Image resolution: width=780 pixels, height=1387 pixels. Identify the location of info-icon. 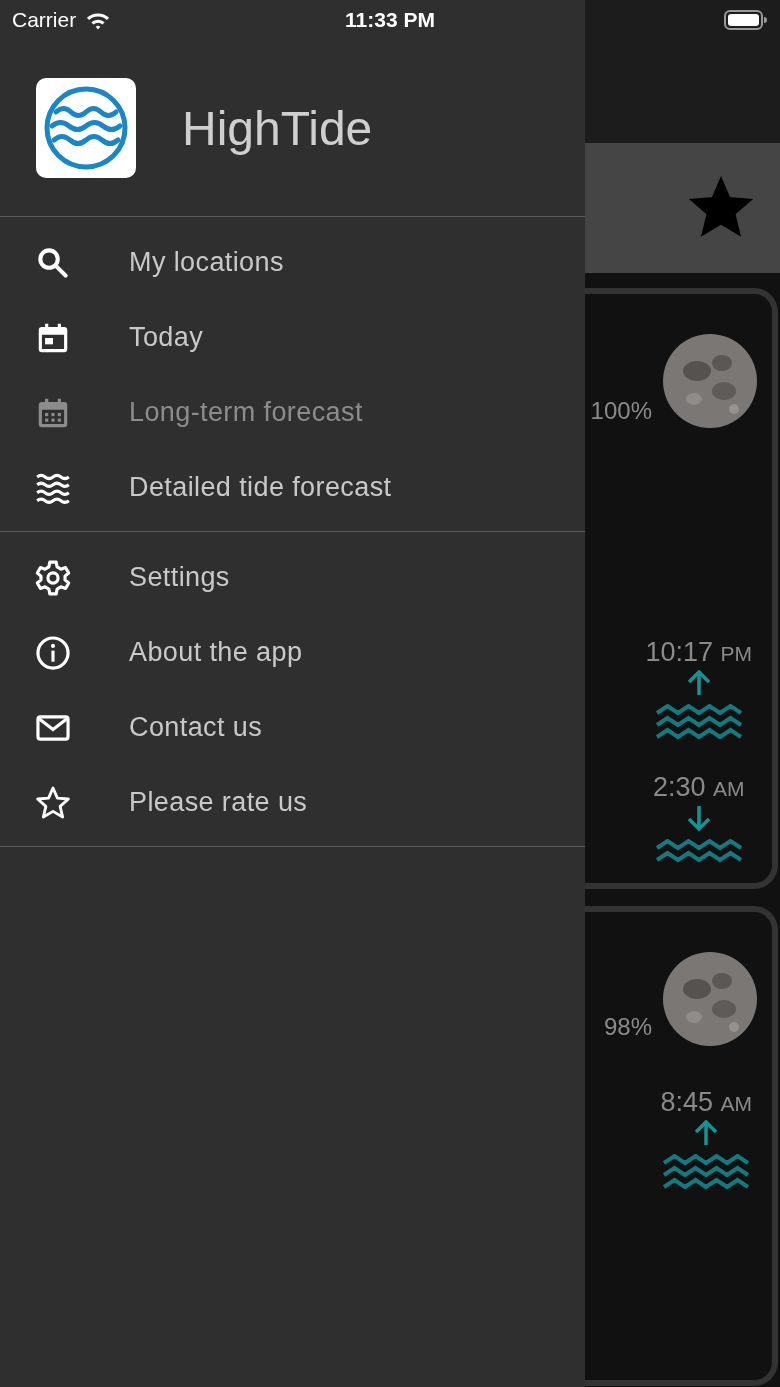
(53, 652).